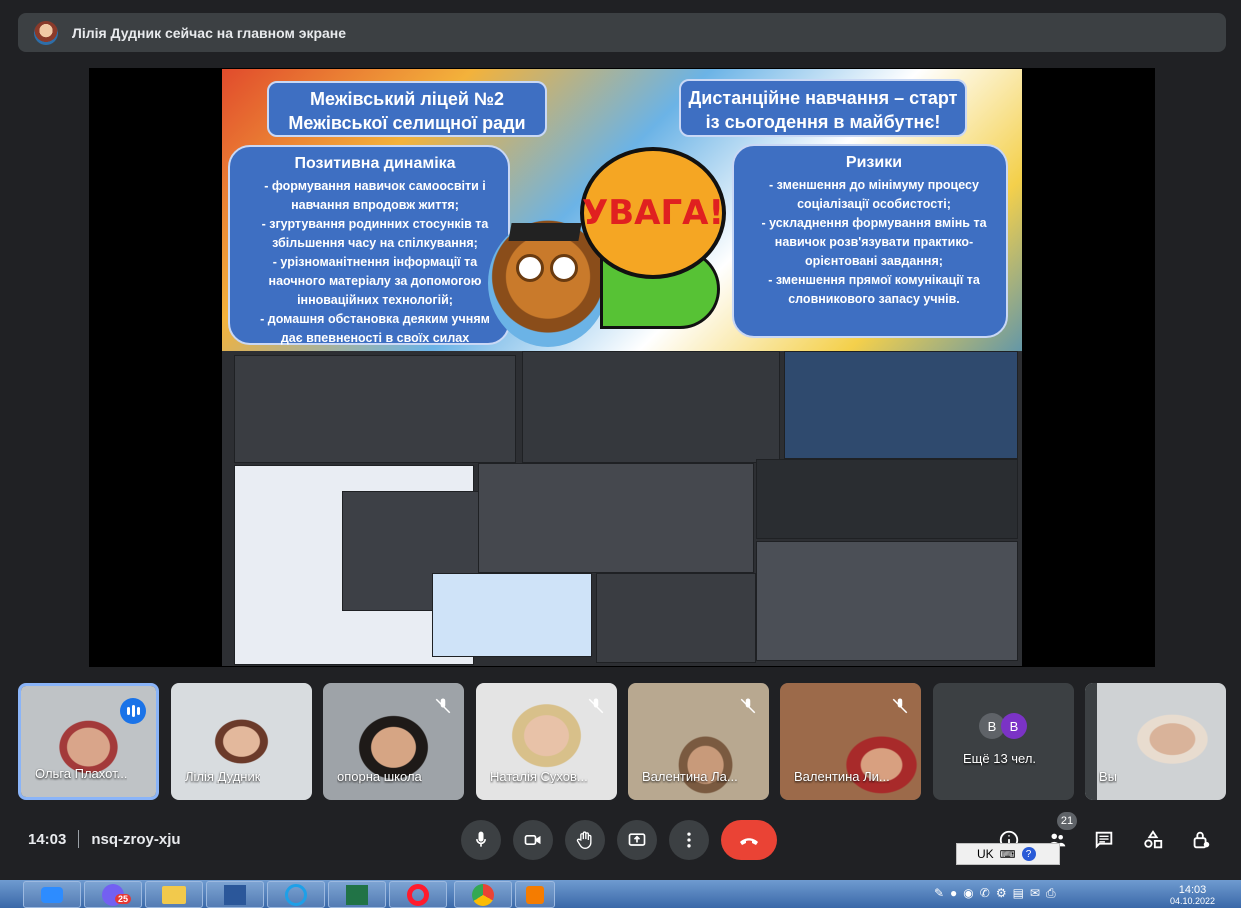  What do you see at coordinates (1192, 890) in the screenshot?
I see `clock-time: 14:03` at bounding box center [1192, 890].